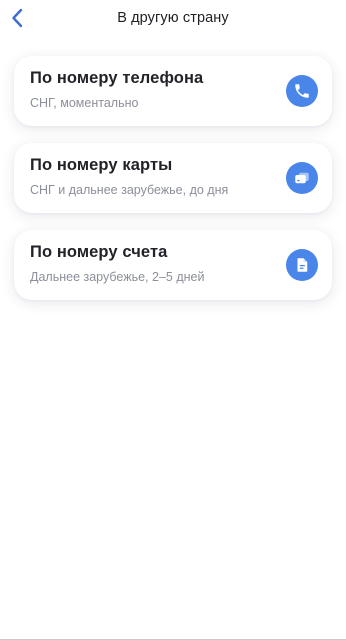  What do you see at coordinates (101, 165) in the screenshot?
I see `option-title: По номеру карты` at bounding box center [101, 165].